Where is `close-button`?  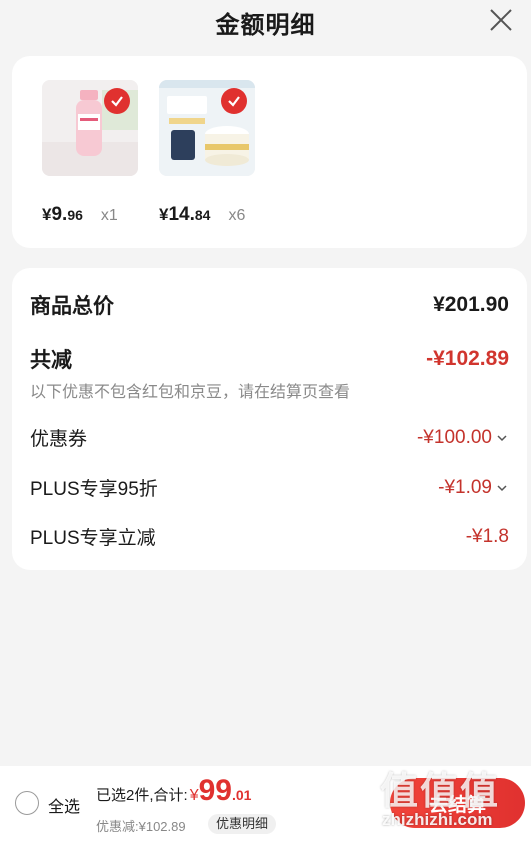
close-button is located at coordinates (501, 20).